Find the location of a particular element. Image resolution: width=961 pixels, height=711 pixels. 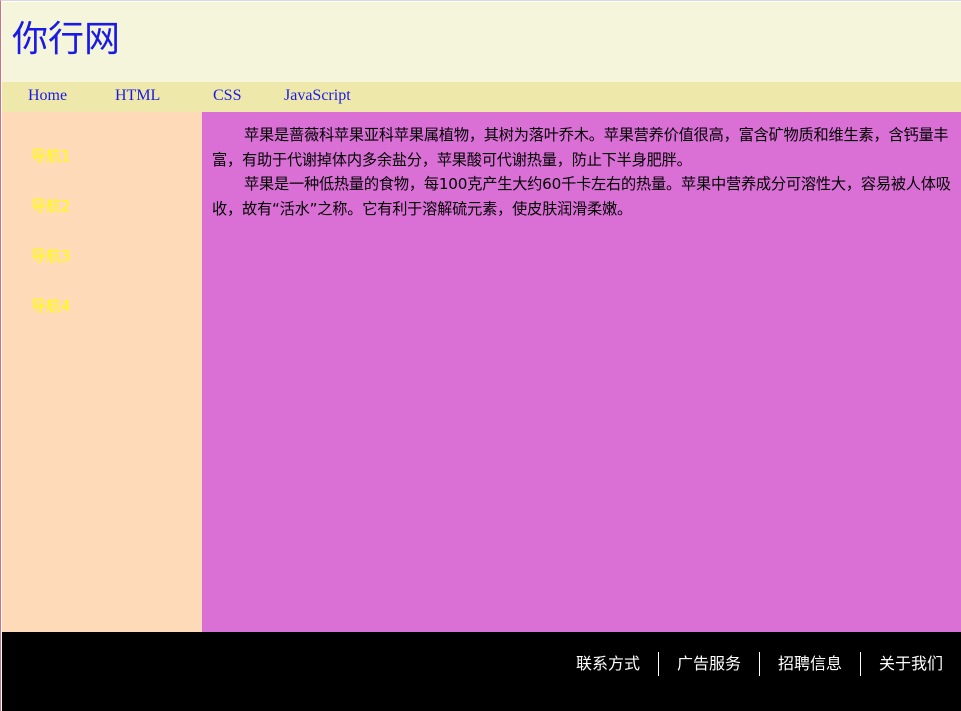

sidebar-item-nav1: 导航1 is located at coordinates (51, 156).